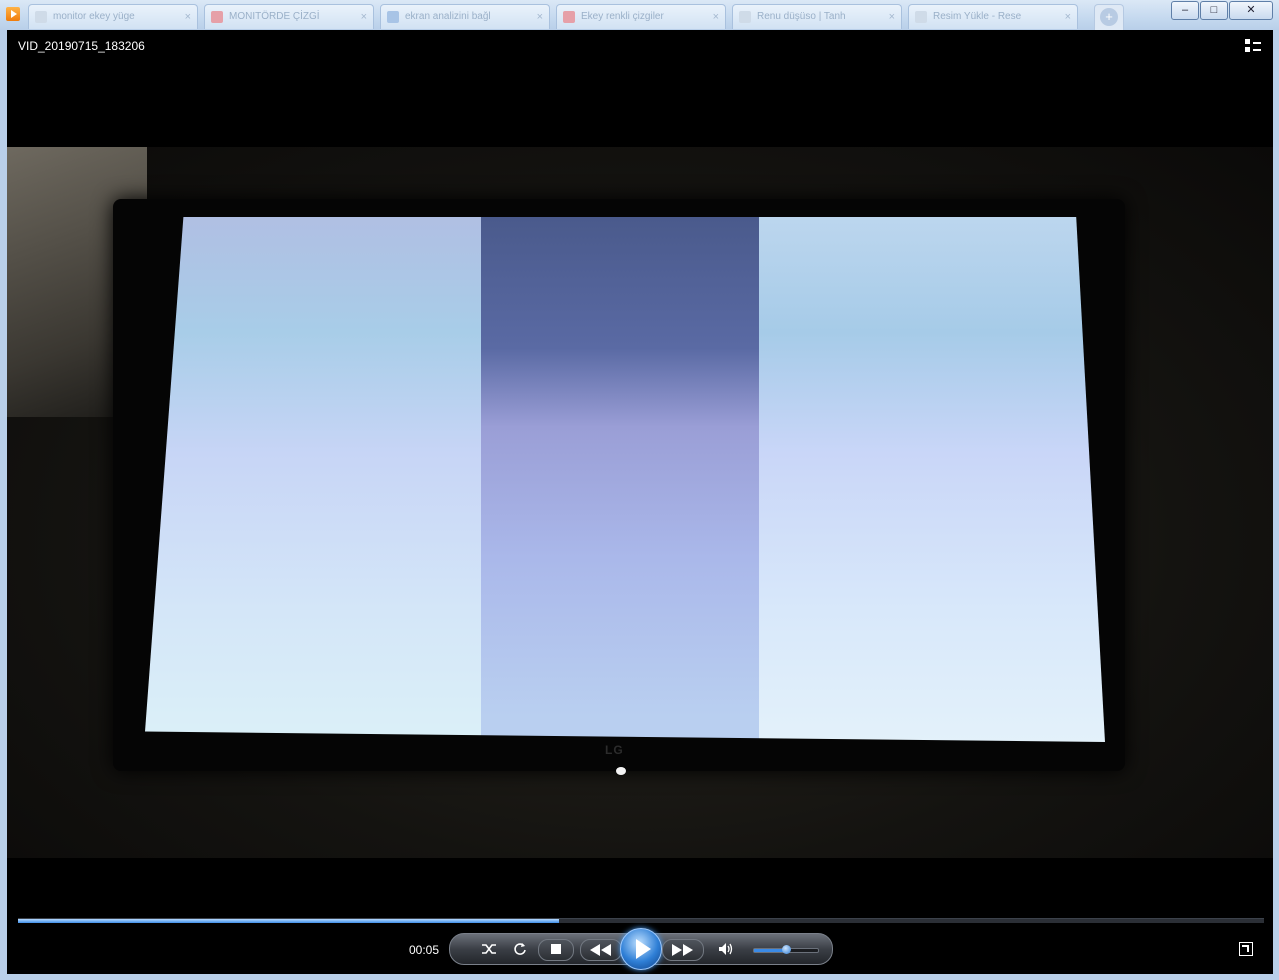 This screenshot has height=980, width=1279. I want to click on maximize-button: □, so click(1214, 10).